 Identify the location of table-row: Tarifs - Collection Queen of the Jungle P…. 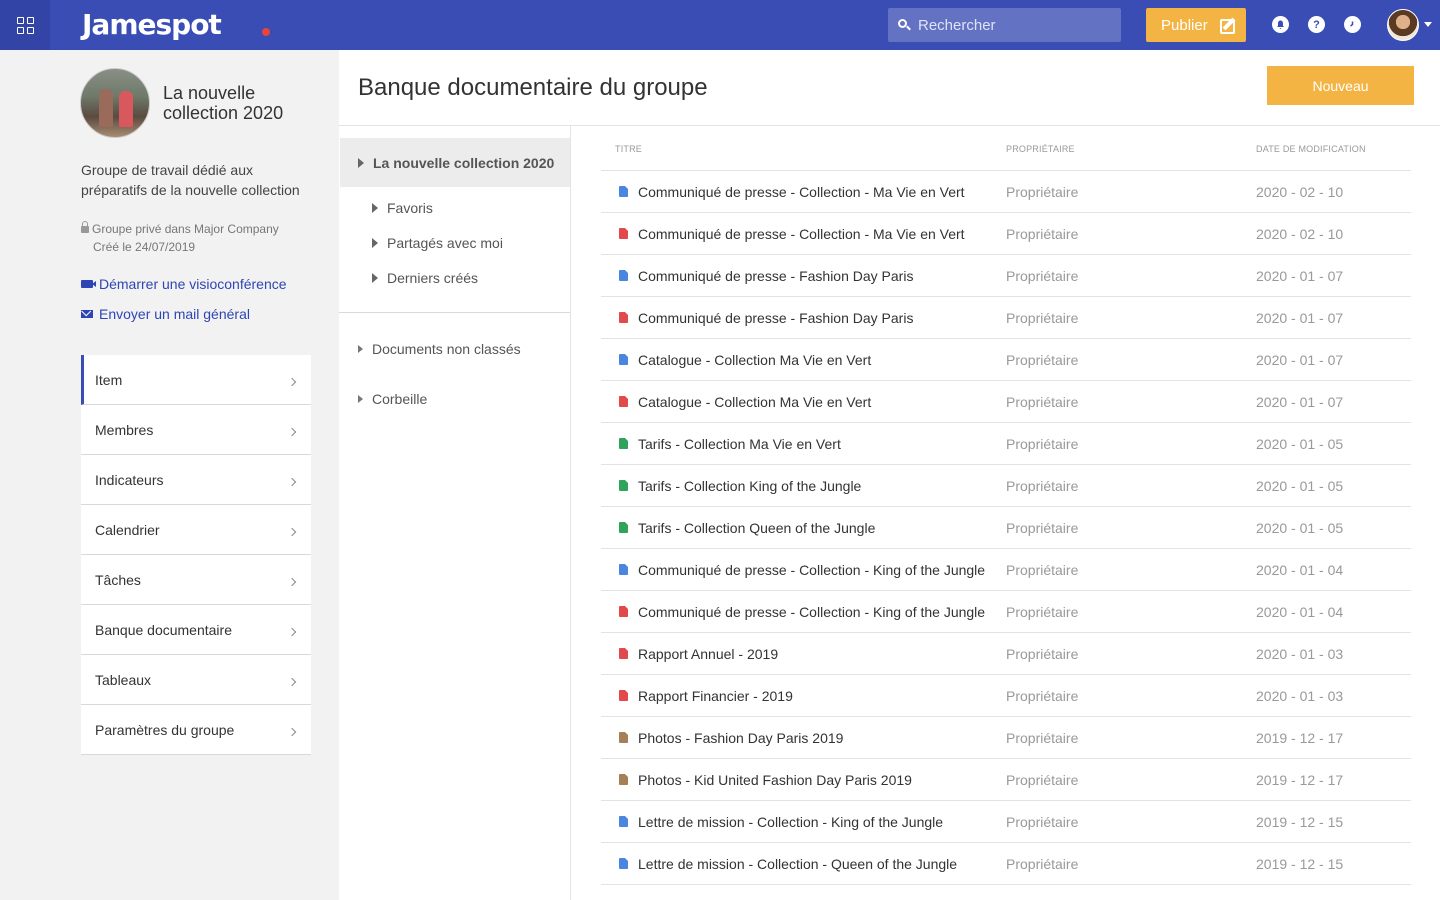
(1006, 528).